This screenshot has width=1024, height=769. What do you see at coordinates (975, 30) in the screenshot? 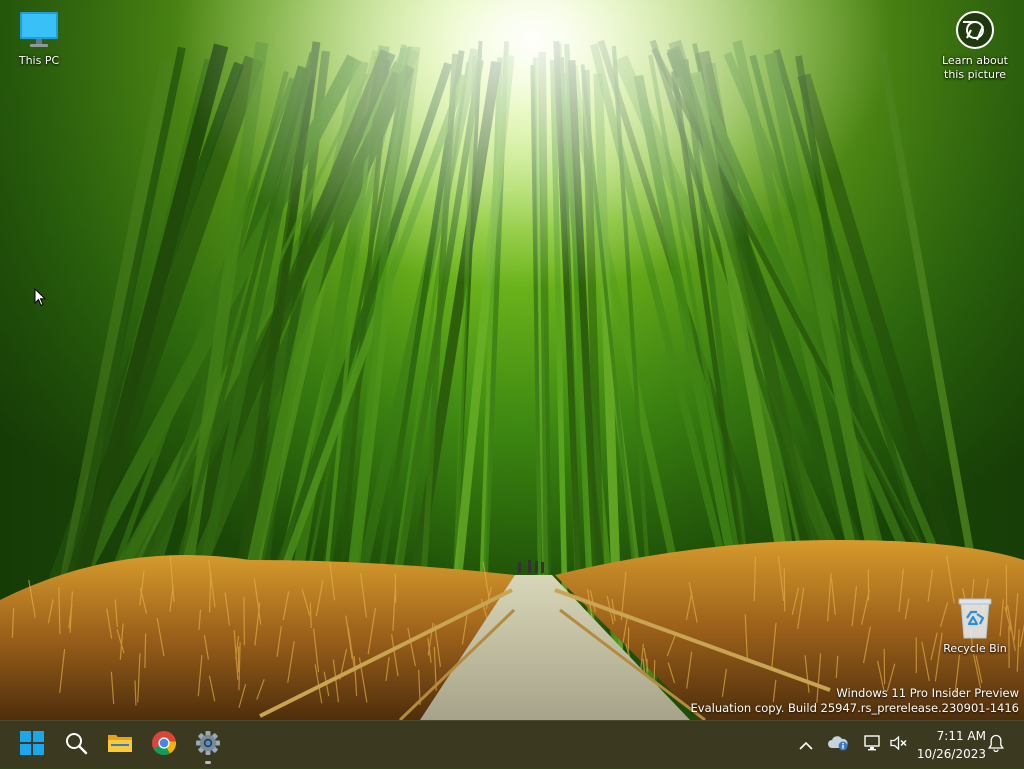
I see `spotlight-camera-icon` at bounding box center [975, 30].